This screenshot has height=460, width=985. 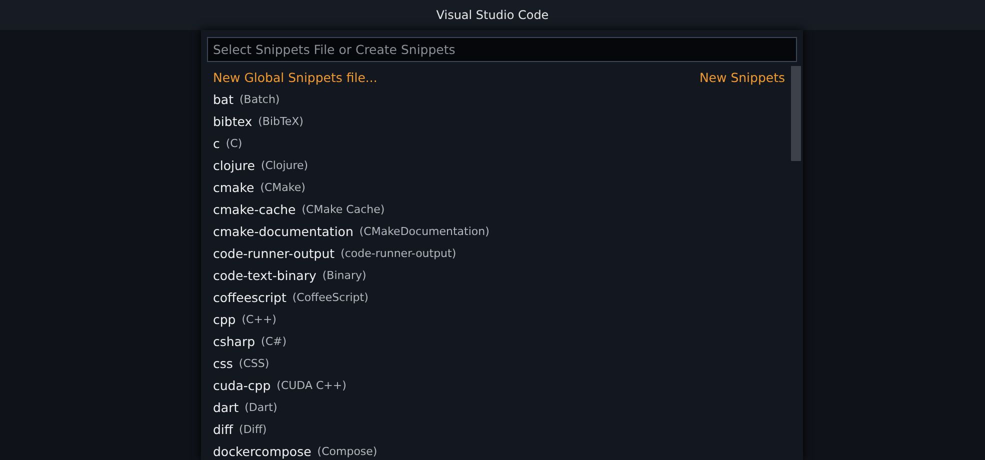 What do you see at coordinates (284, 165) in the screenshot?
I see `language-description: (Clojure)` at bounding box center [284, 165].